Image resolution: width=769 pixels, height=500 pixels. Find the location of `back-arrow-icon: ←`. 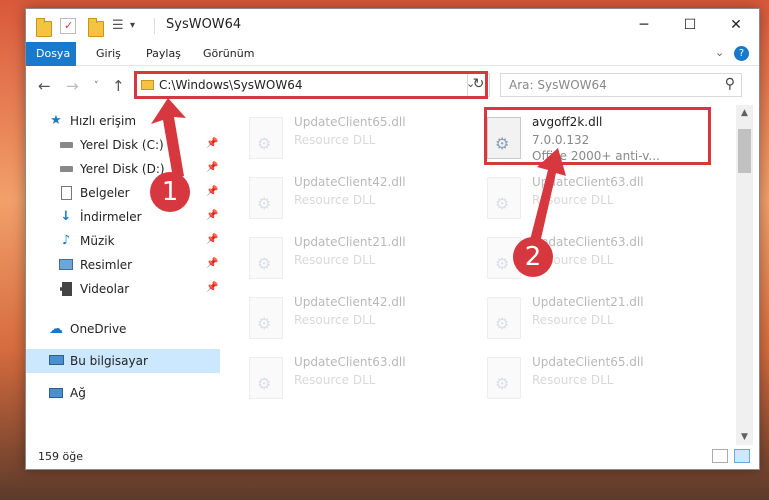

back-arrow-icon: ← is located at coordinates (44, 86).